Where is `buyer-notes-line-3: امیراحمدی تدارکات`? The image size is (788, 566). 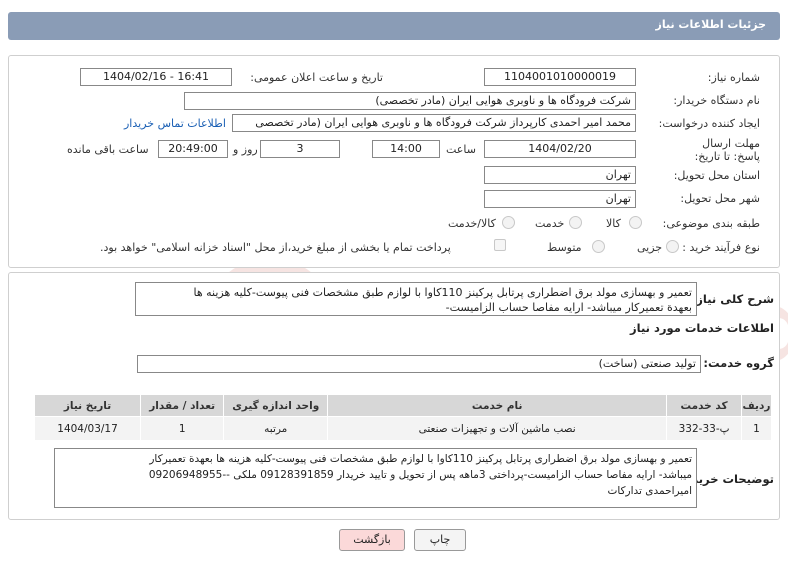
buyer-notes-line-3: امیراحمدی تدارکات is located at coordinates (649, 491).